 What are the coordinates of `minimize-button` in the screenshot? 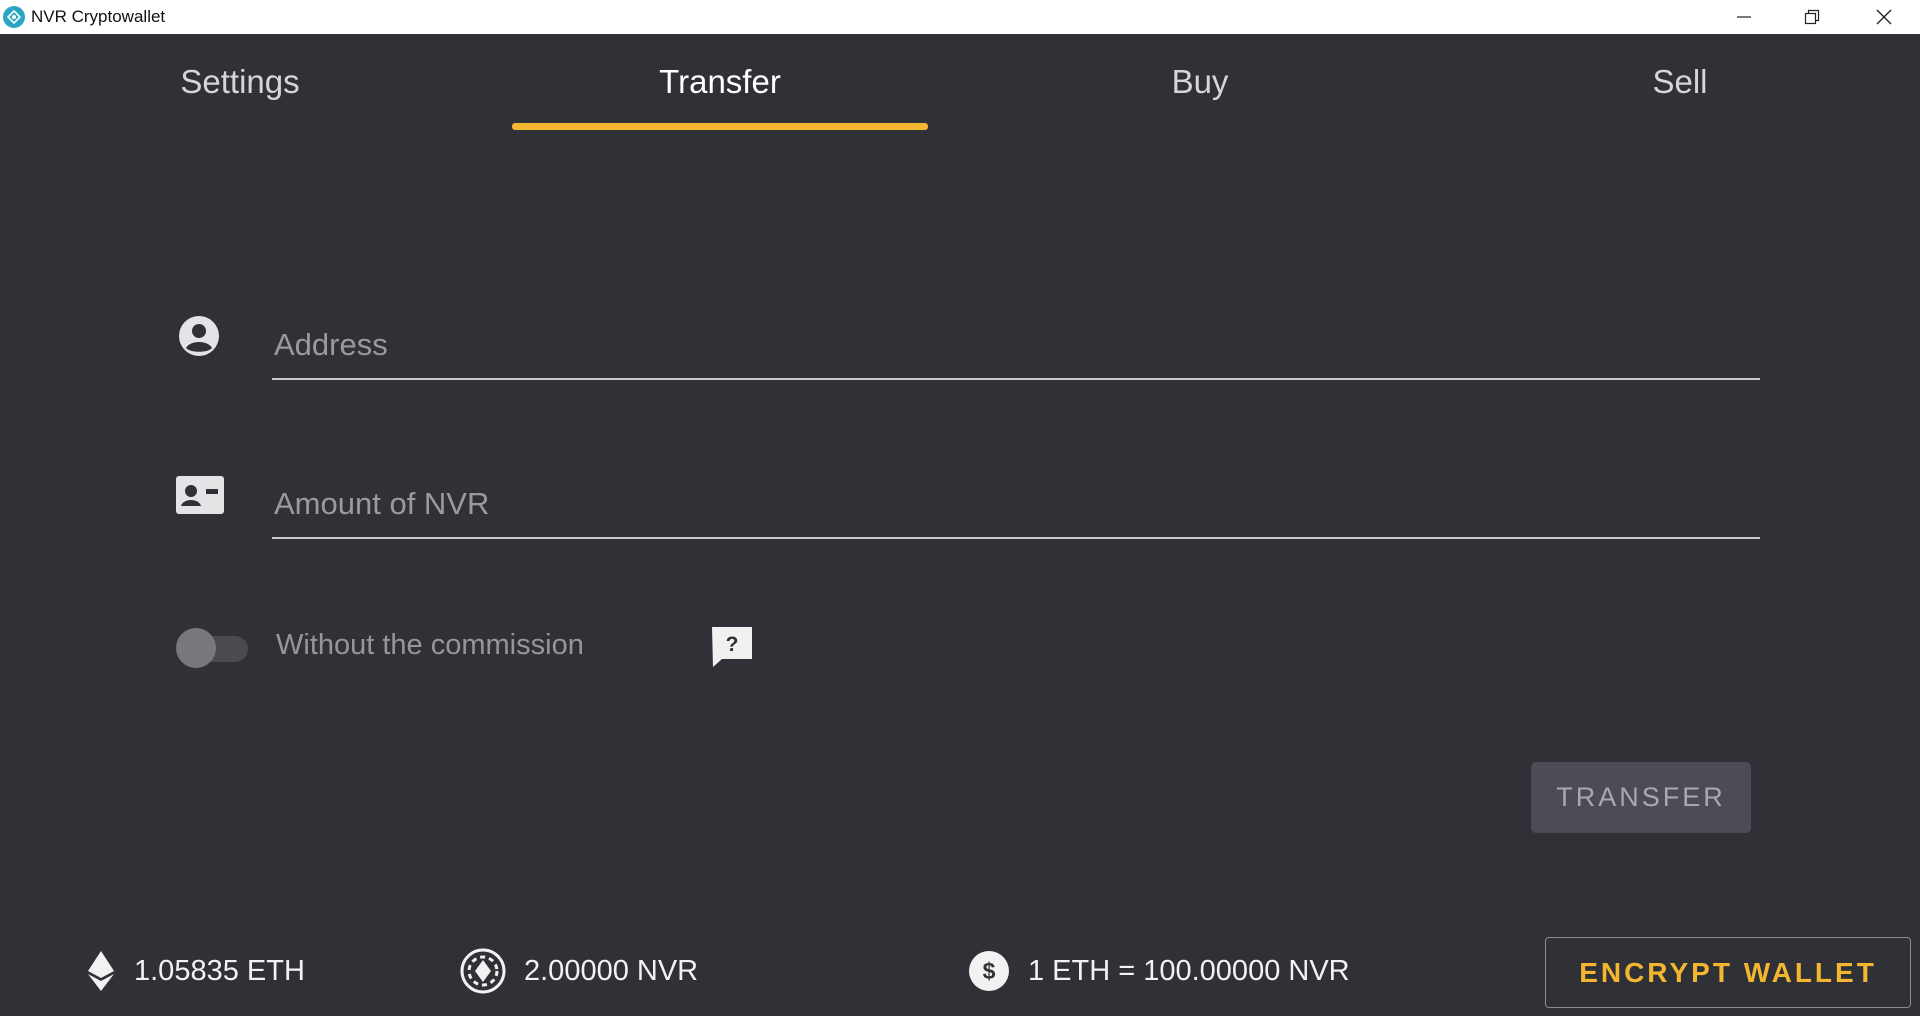 It's located at (1744, 17).